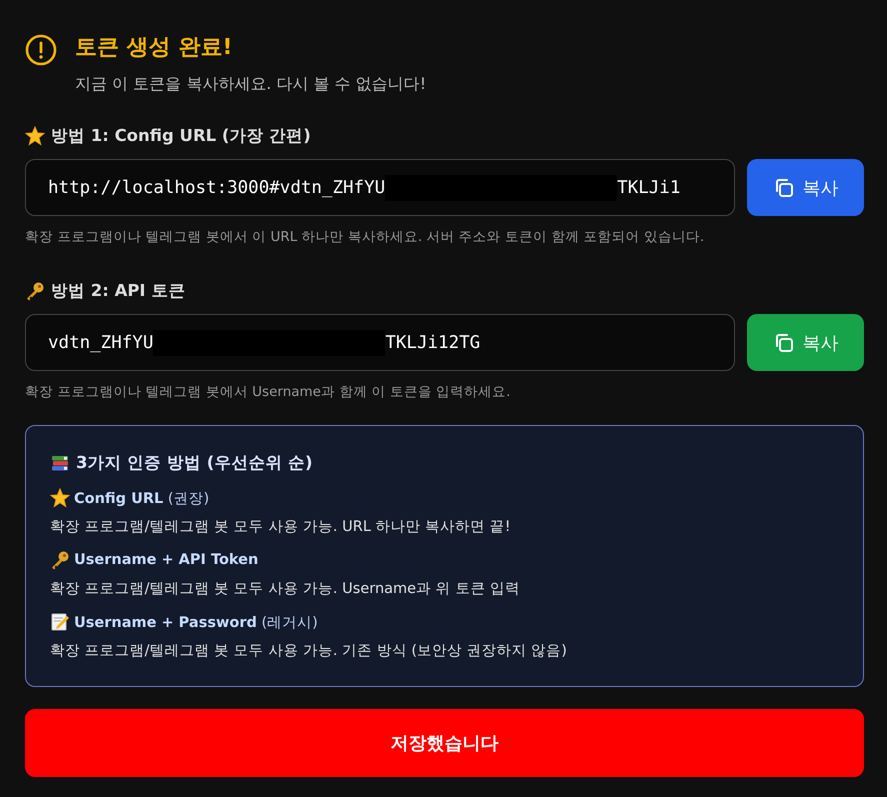 The width and height of the screenshot is (887, 797). What do you see at coordinates (268, 392) in the screenshot?
I see `help-text: 확장 프로그램이나 텔레그램 봇에서 Username과 함께 이 토큰을 입력하세요.` at bounding box center [268, 392].